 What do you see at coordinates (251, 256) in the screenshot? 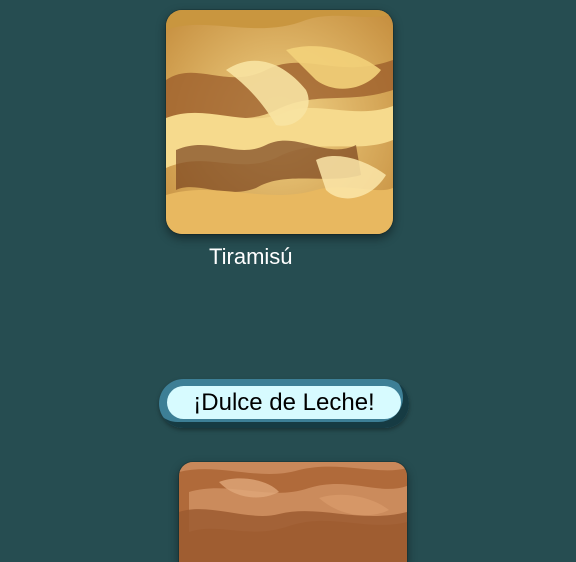
I see `tiramisu-label: Tiramisú` at bounding box center [251, 256].